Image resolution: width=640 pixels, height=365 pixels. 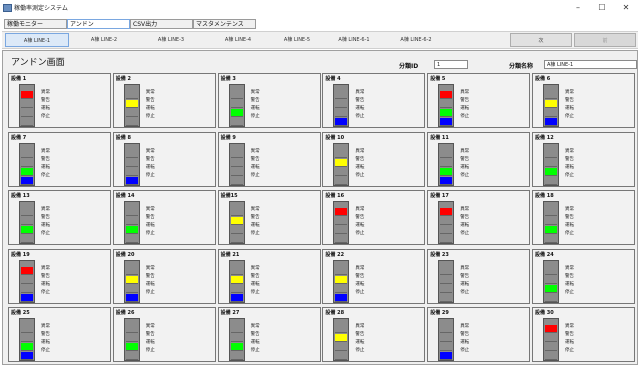 What do you see at coordinates (269, 100) in the screenshot?
I see `equipment-cell: 設備 3 異常 警告 運転 停止` at bounding box center [269, 100].